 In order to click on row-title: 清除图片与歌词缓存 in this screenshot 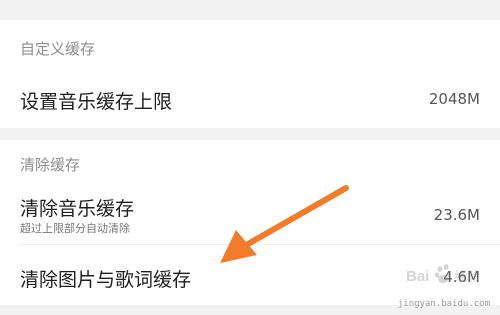, I will do `click(106, 280)`.